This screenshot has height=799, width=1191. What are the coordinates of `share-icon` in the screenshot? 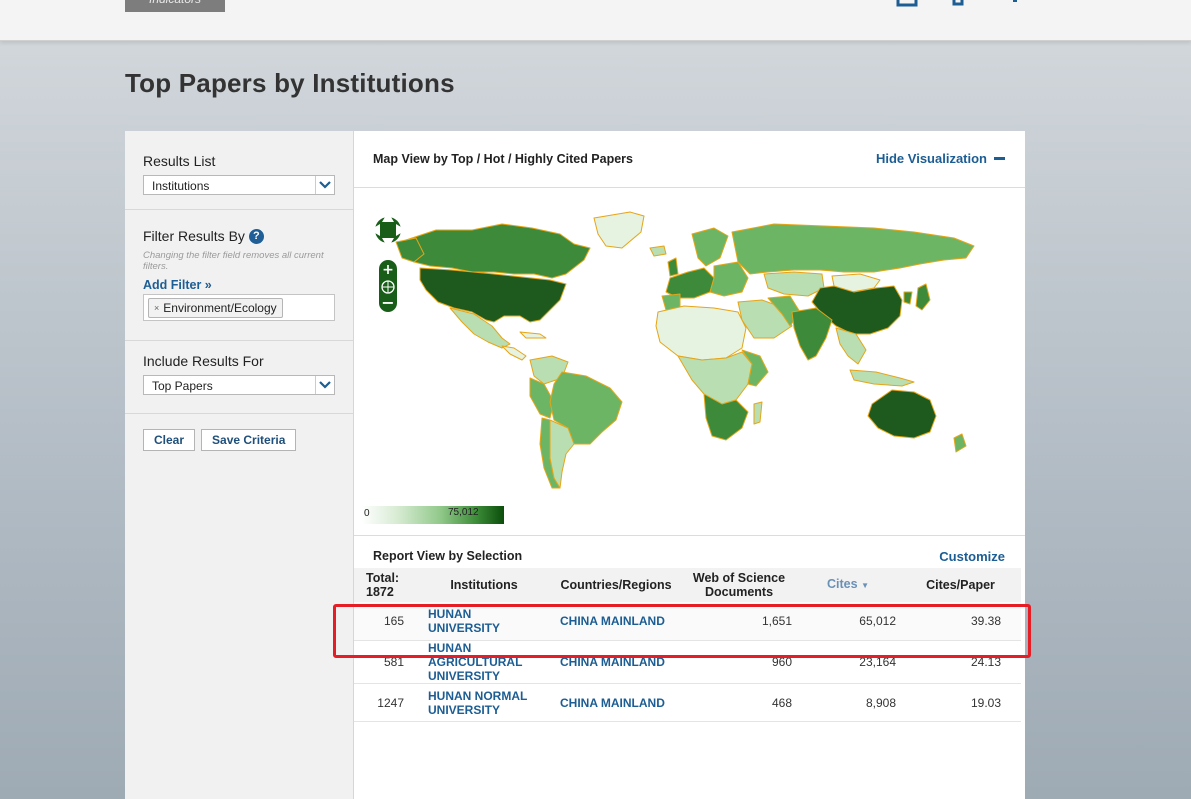 It's located at (958, 4).